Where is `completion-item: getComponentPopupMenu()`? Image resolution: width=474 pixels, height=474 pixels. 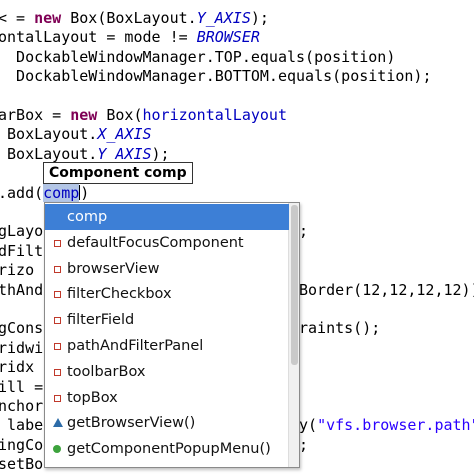
completion-item: getComponentPopupMenu() is located at coordinates (167, 449).